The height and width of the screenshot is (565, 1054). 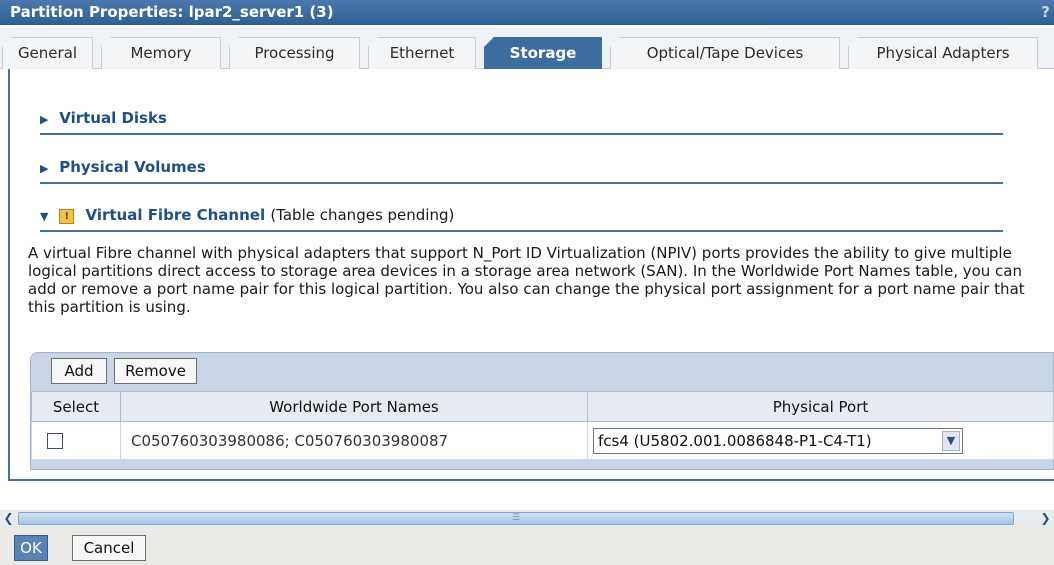 What do you see at coordinates (354, 406) in the screenshot?
I see `column-header-wwpn: Worldwide Port Names` at bounding box center [354, 406].